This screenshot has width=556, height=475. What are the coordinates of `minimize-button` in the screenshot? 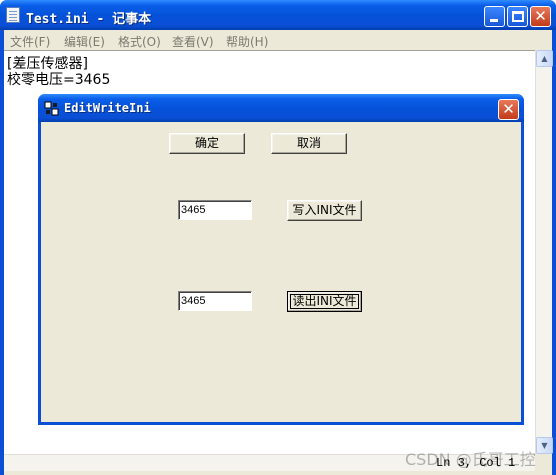 It's located at (494, 16).